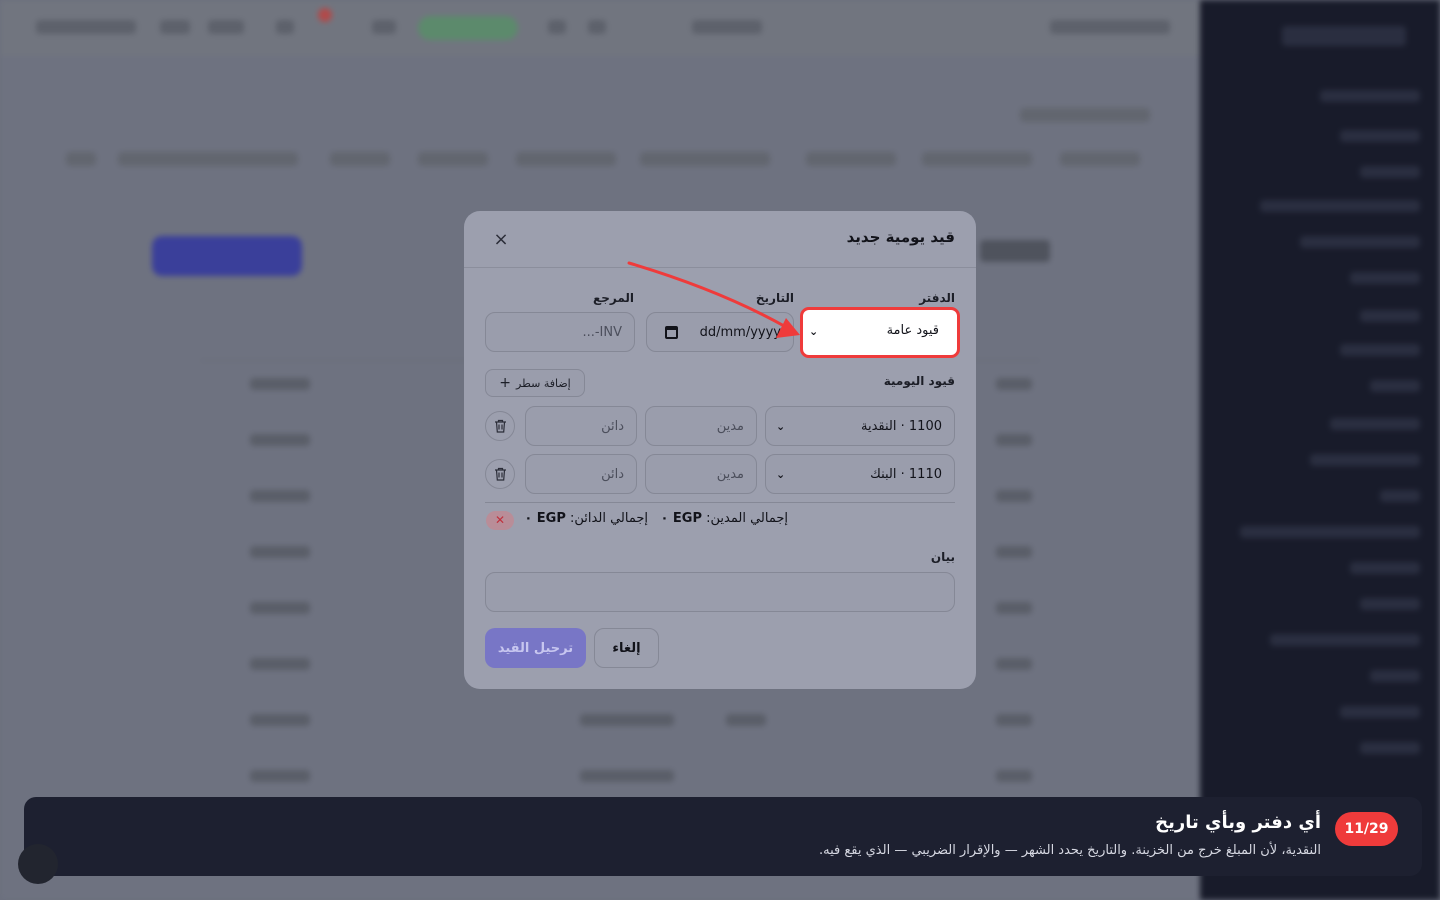 Image resolution: width=1440 pixels, height=900 pixels. Describe the element at coordinates (500, 520) in the screenshot. I see `unbalanced-status-icon: ✕` at that location.